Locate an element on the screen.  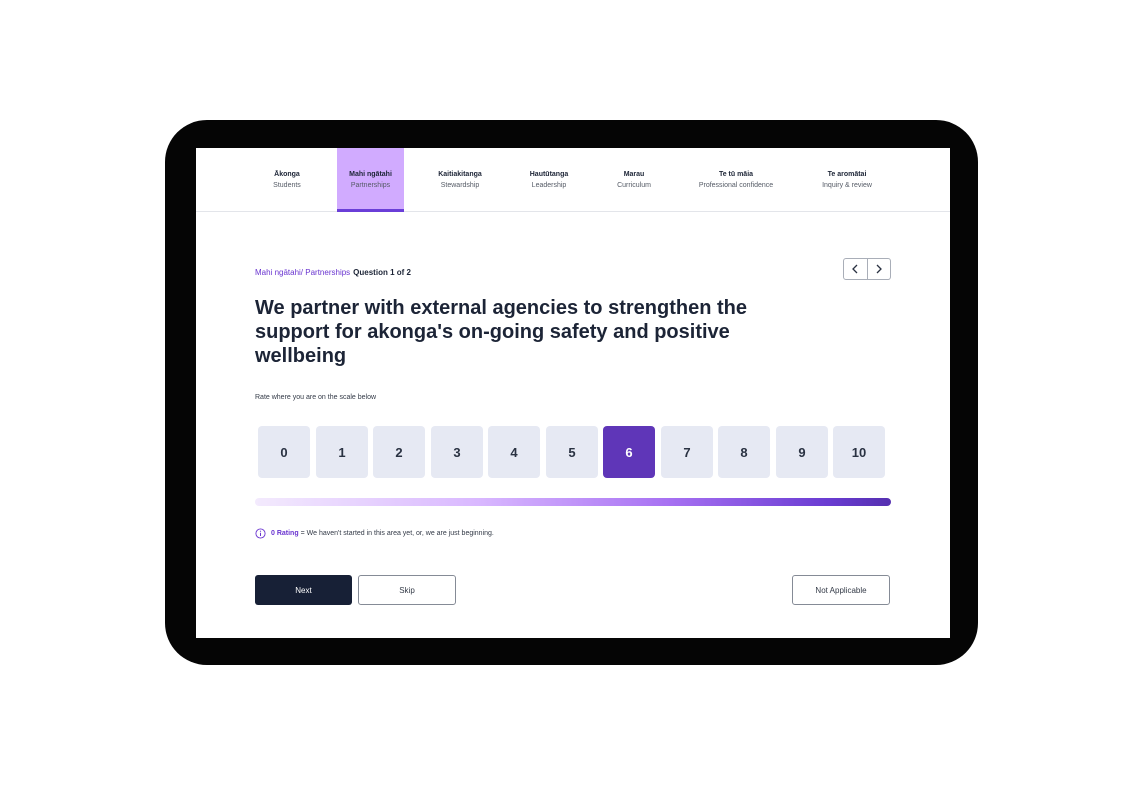
chevron-left-icon is located at coordinates (855, 269).